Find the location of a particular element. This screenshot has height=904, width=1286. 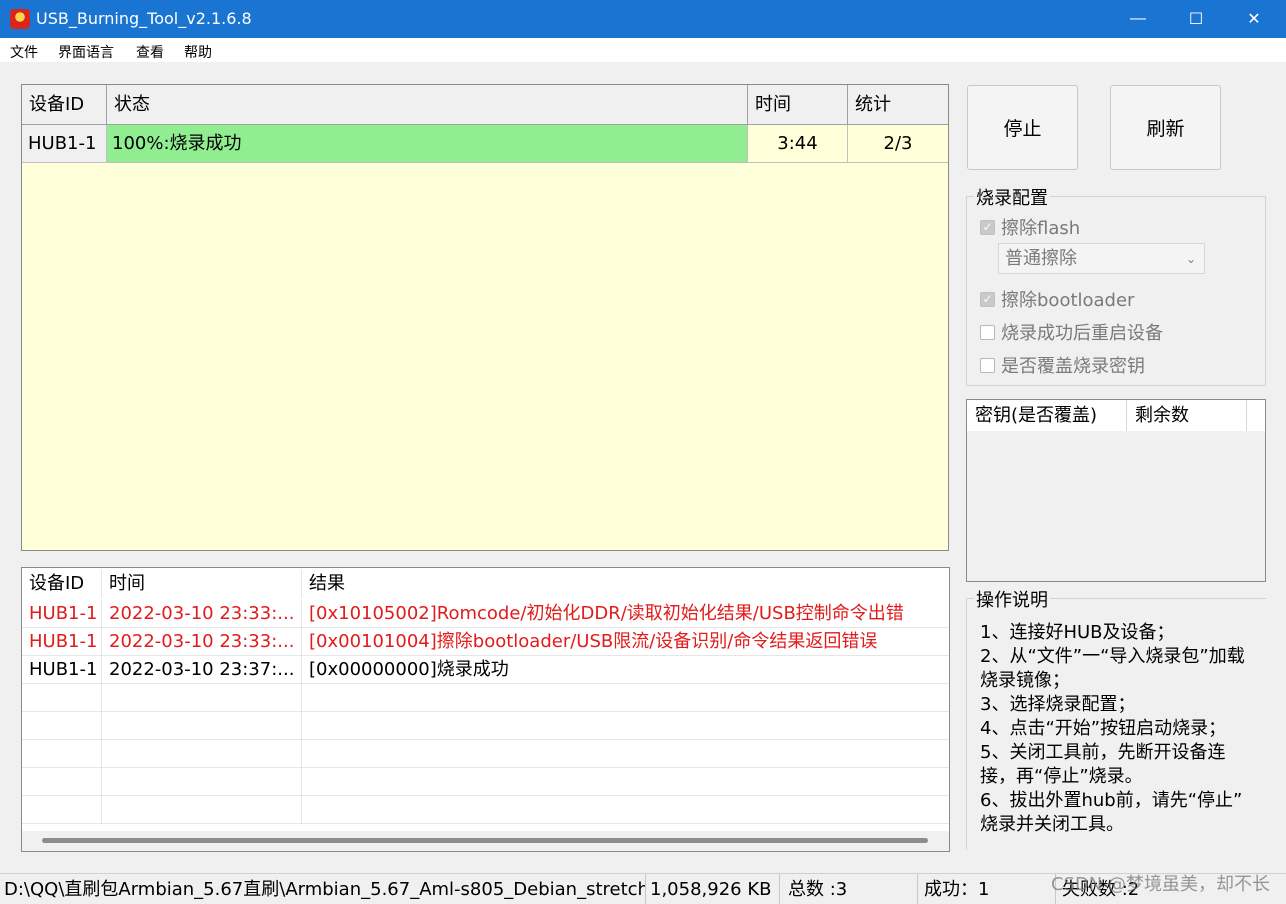

menu-help: 帮助 is located at coordinates (198, 52).